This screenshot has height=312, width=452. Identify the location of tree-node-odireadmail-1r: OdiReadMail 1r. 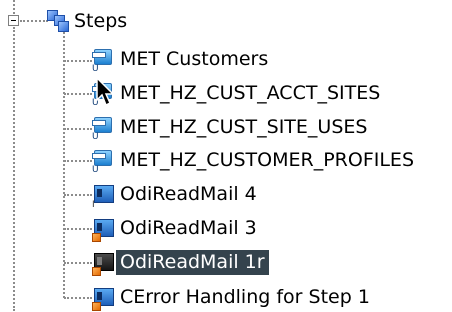
(179, 262).